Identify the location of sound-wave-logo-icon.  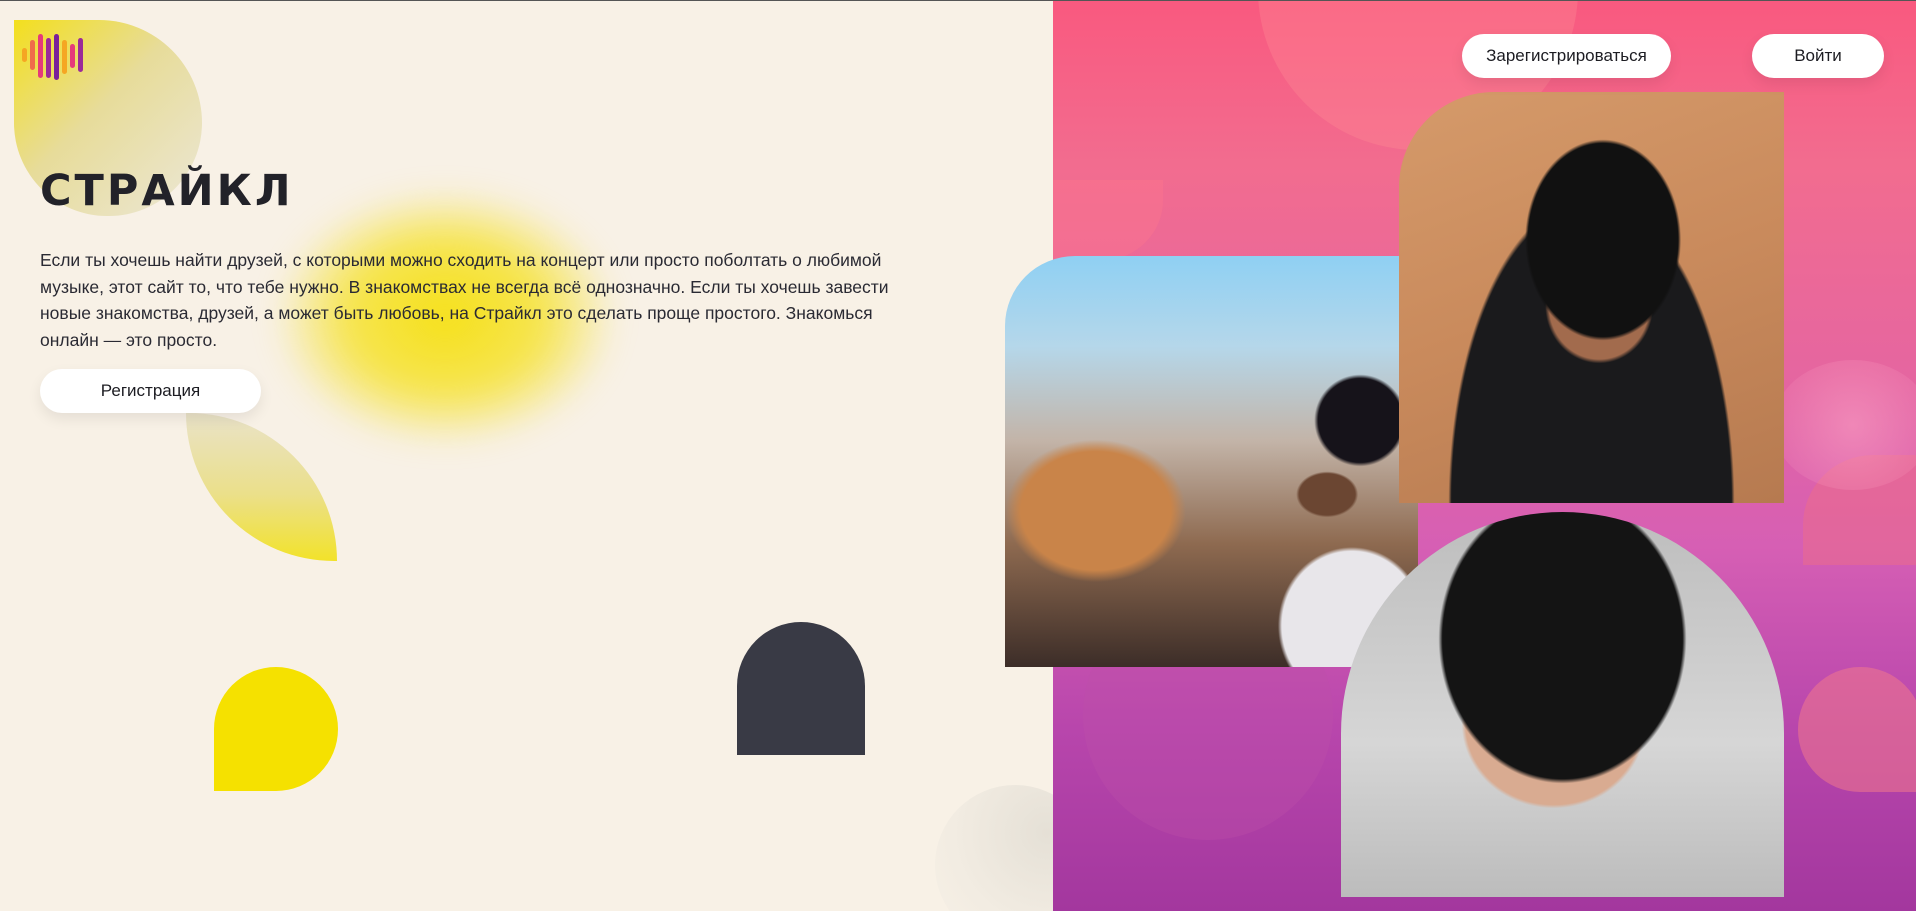
(55, 59).